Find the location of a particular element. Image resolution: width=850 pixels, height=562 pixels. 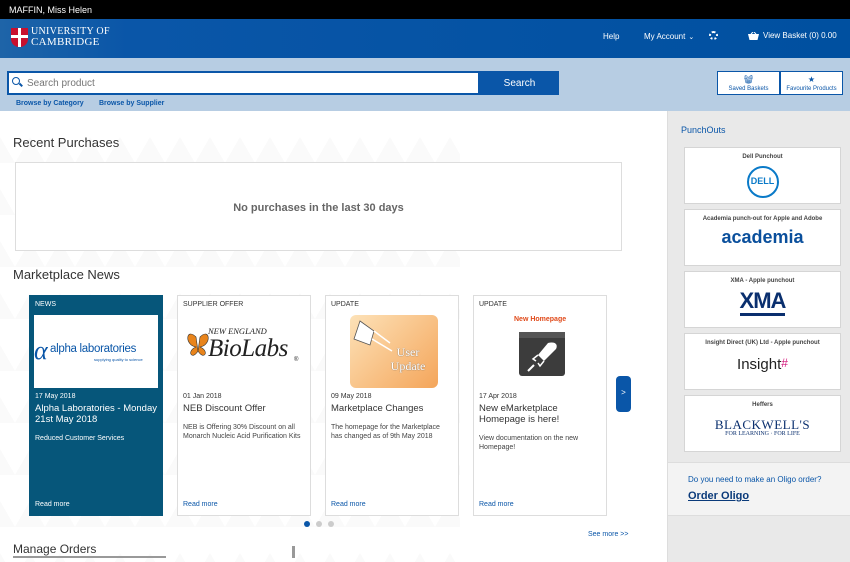

alpha-logo-subtext: supplying quality to science is located at coordinates (118, 359).